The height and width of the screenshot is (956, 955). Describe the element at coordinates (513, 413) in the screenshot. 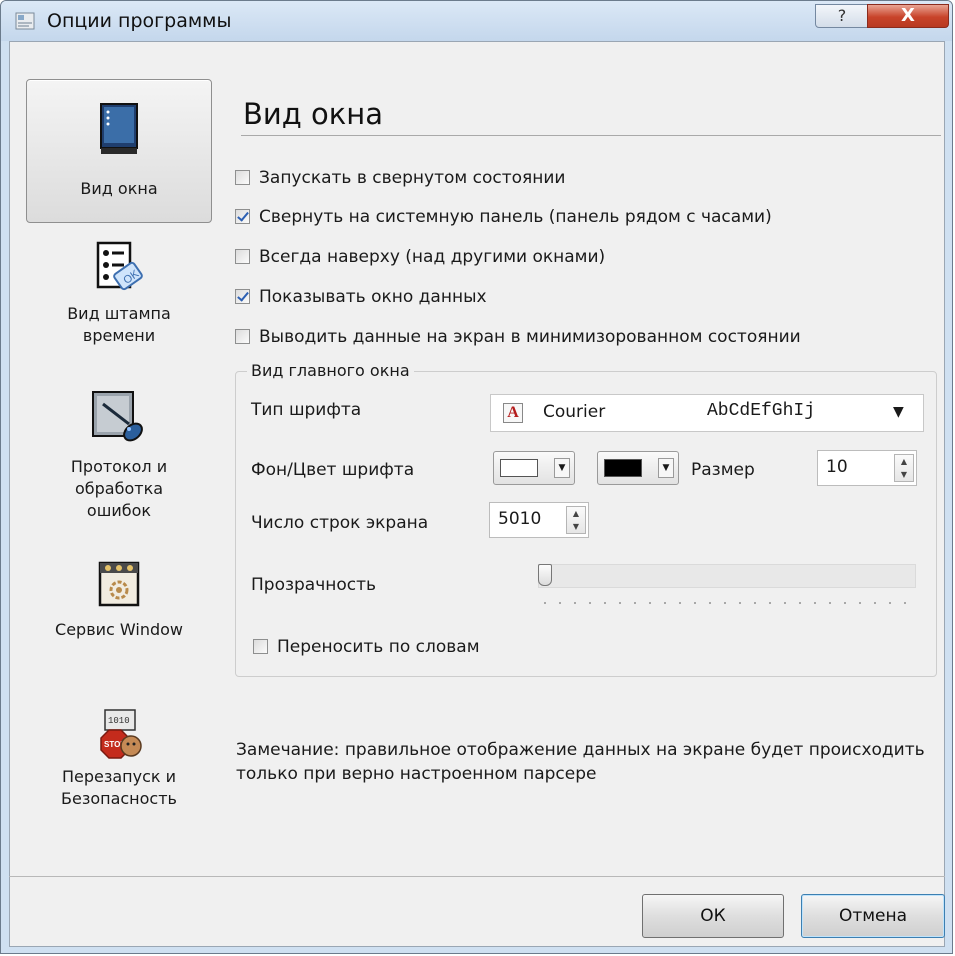

I see `font-type-icon: A` at that location.